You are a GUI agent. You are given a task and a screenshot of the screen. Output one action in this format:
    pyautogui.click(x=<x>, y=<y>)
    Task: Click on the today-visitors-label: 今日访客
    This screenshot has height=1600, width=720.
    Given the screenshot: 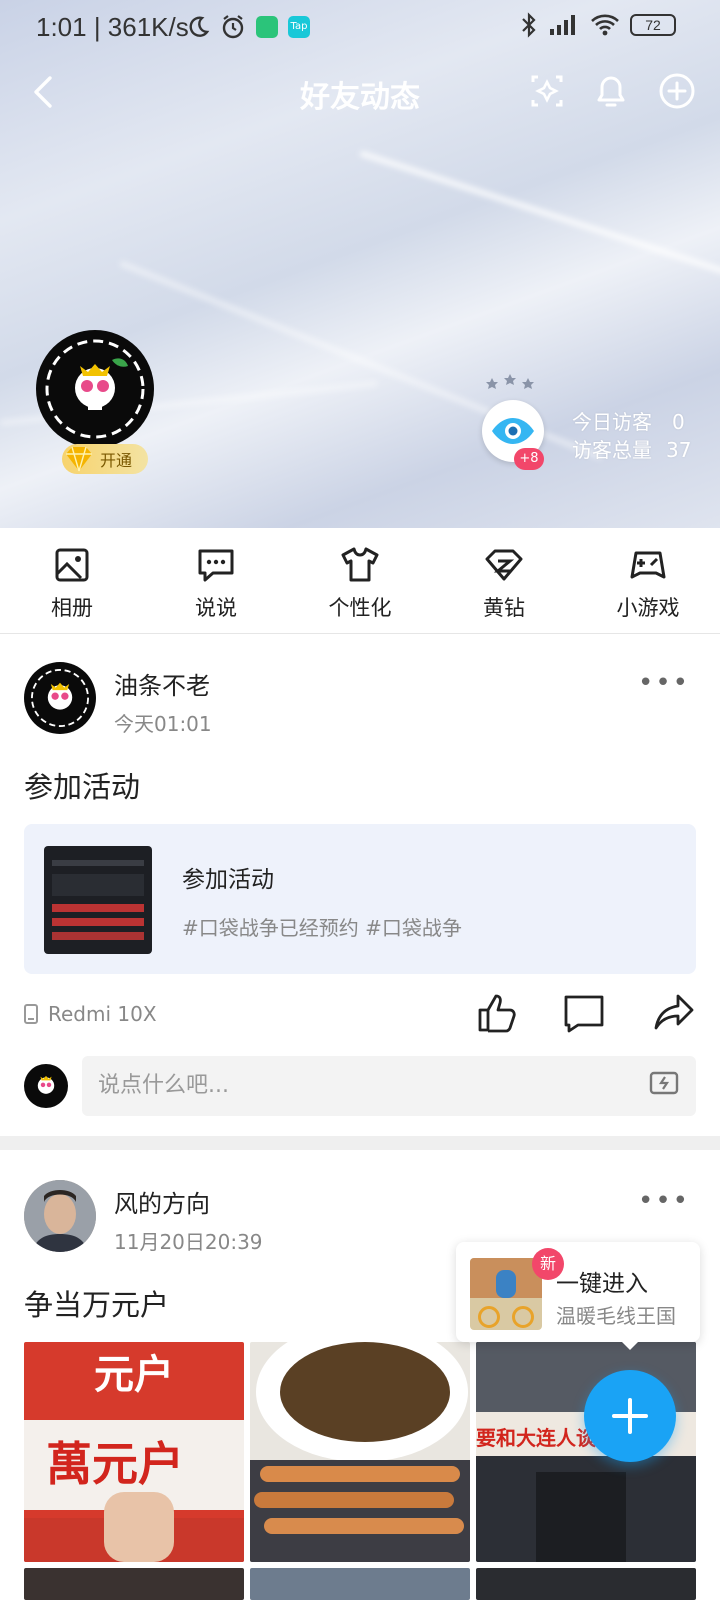 What is the action you would take?
    pyautogui.click(x=612, y=422)
    